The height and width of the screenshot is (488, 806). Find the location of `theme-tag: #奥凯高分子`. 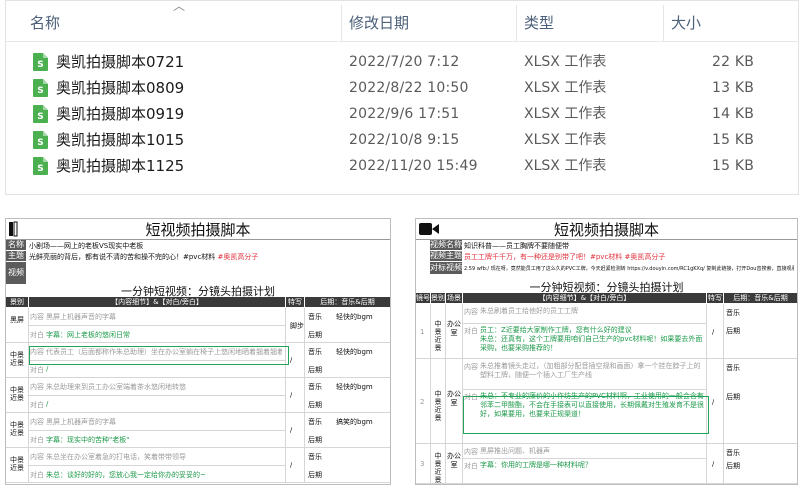

theme-tag: #奥凯高分子 is located at coordinates (645, 257).